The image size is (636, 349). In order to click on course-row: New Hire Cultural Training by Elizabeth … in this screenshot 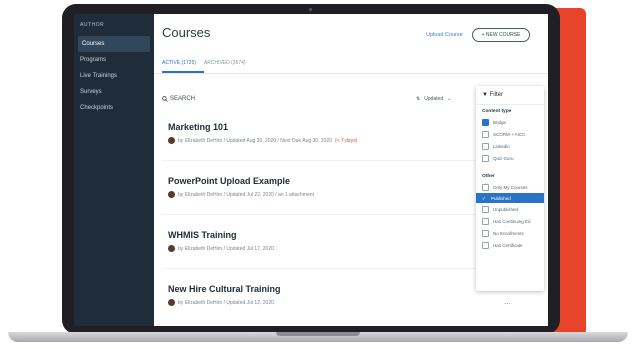, I will do `click(224, 295)`.